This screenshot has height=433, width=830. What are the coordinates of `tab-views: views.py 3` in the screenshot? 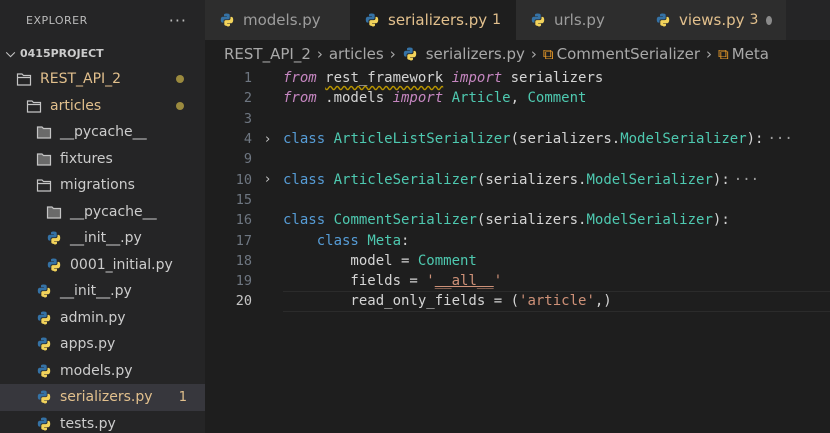 It's located at (713, 20).